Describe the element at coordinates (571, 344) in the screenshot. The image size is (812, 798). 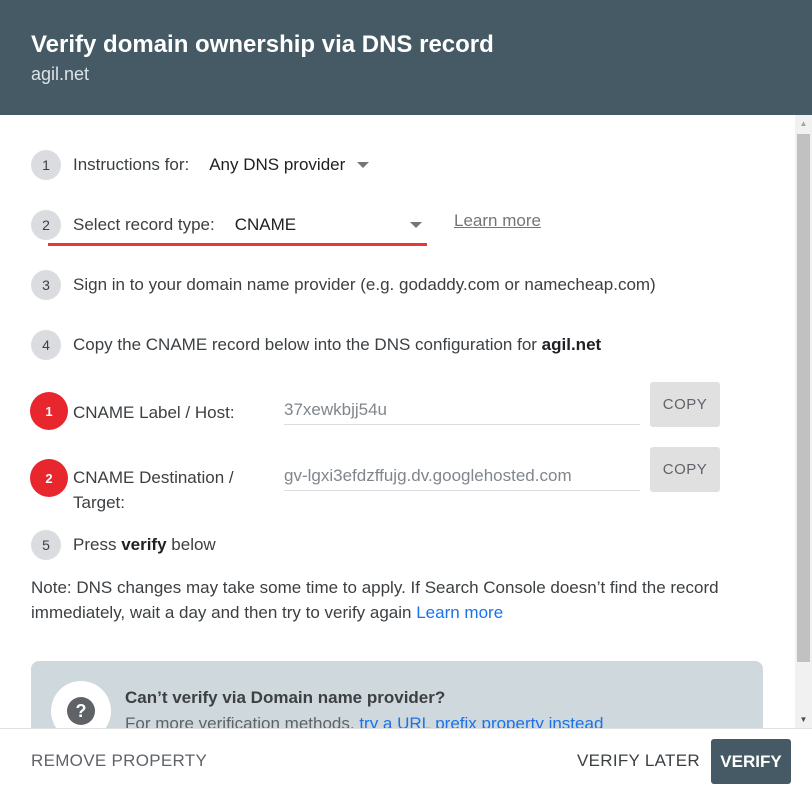
I see `domain-name: agil.net` at that location.